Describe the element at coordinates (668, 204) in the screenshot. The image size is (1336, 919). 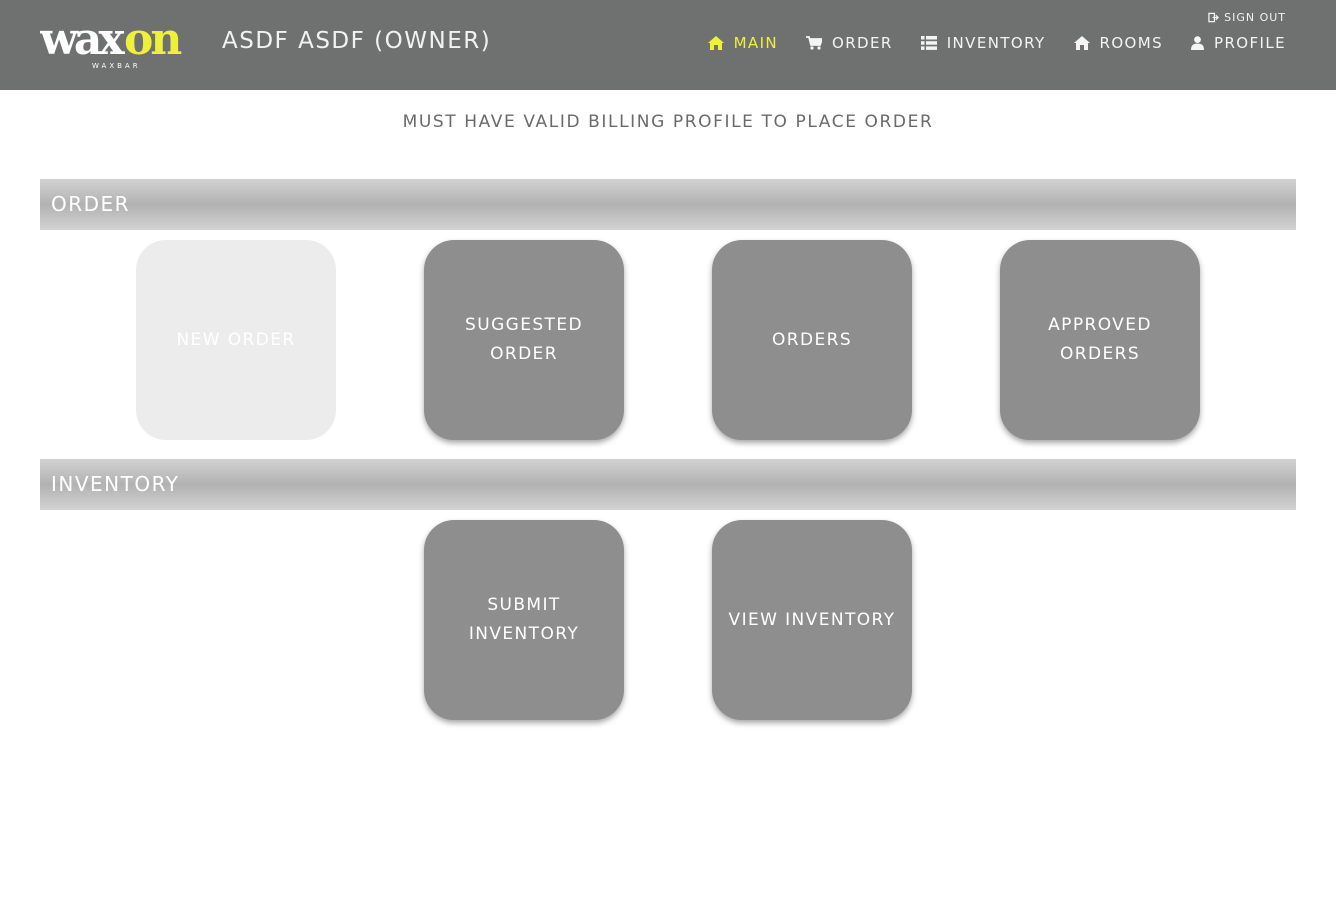
I see `order-section-header: ORDER` at that location.